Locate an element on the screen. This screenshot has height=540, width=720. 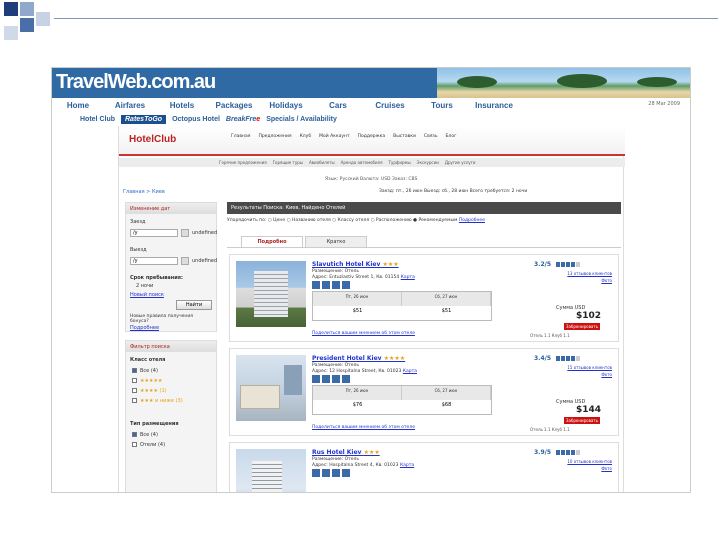
submenu-item: Экскурсии is located at coordinates (428, 162).